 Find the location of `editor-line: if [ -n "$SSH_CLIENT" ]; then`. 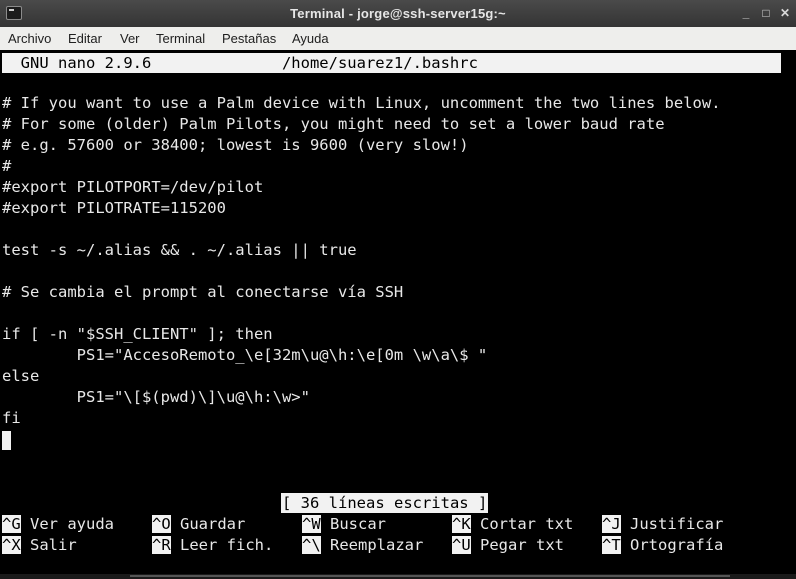

editor-line: if [ -n "$SSH_CLIENT" ]; then is located at coordinates (137, 334).